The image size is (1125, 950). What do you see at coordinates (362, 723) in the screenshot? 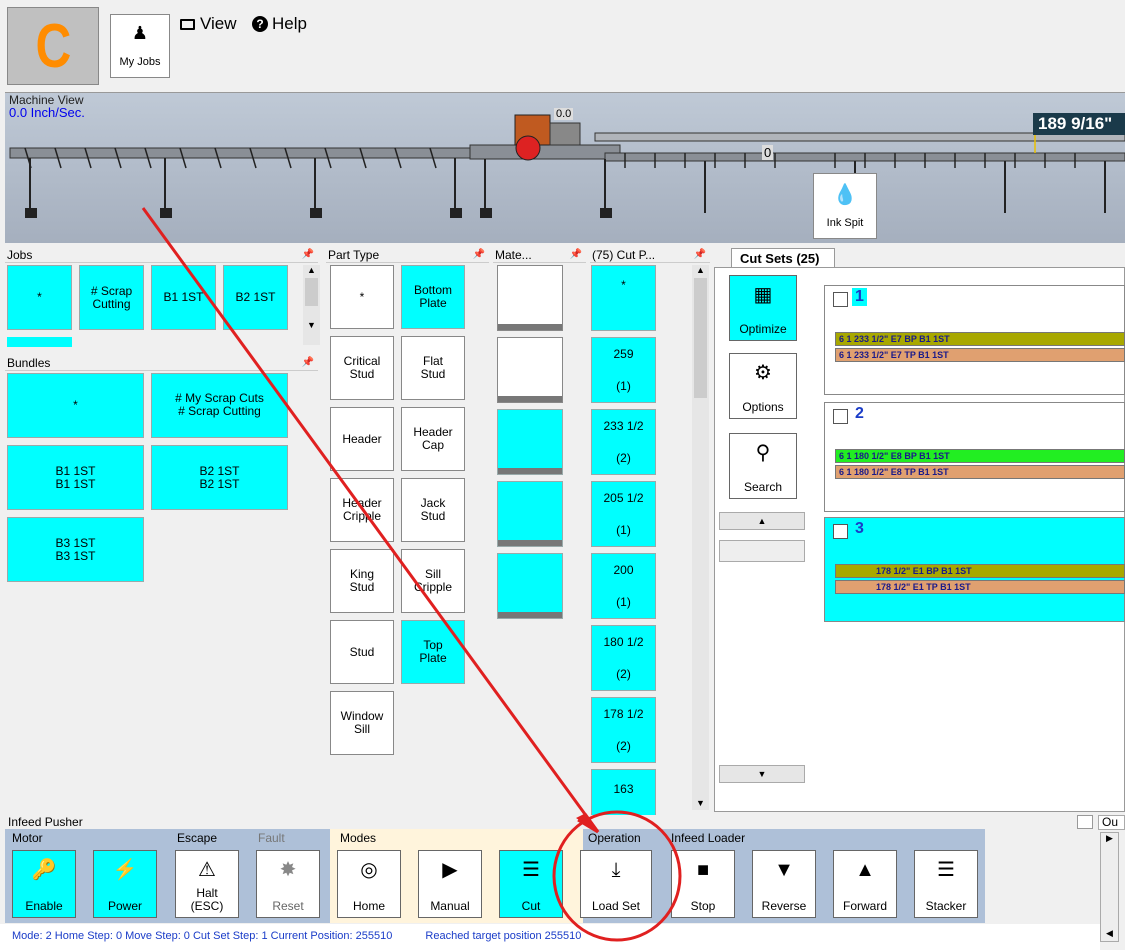
I see `part-type-tile: Window Sill` at bounding box center [362, 723].